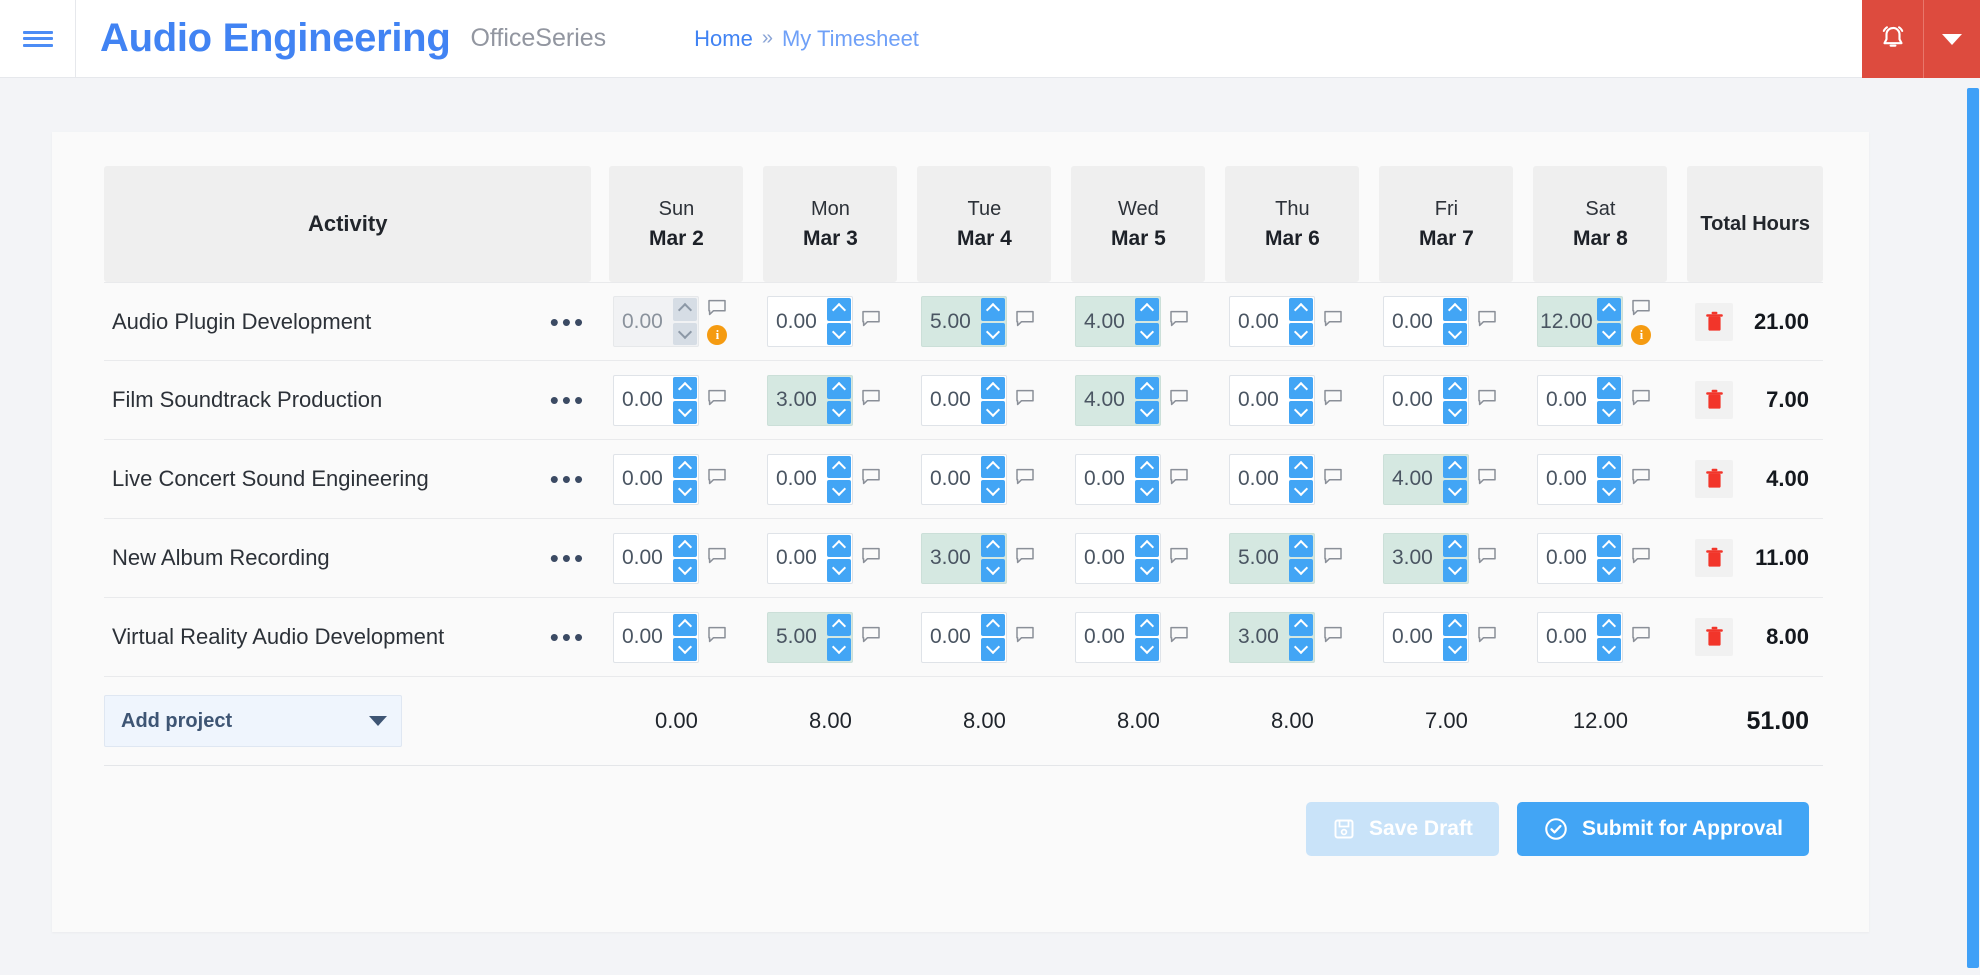 This screenshot has height=975, width=1980. I want to click on breadcrumb-current-page: My Timesheet, so click(850, 39).